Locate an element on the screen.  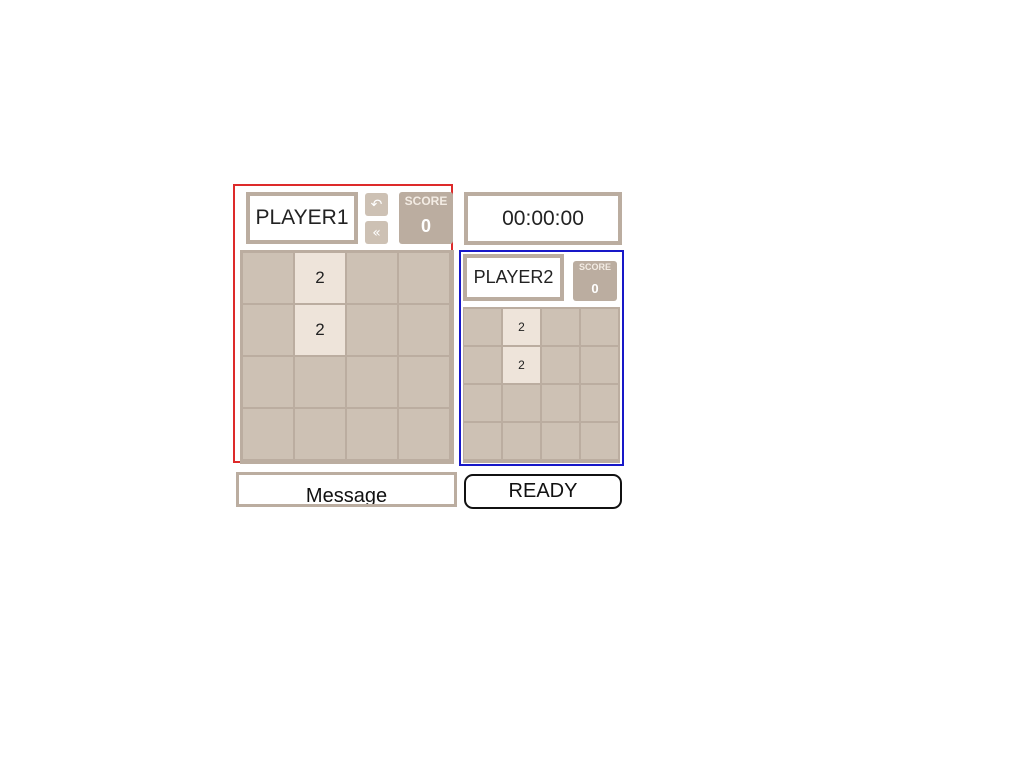
player2-score-box: SCORE 0 is located at coordinates (595, 281).